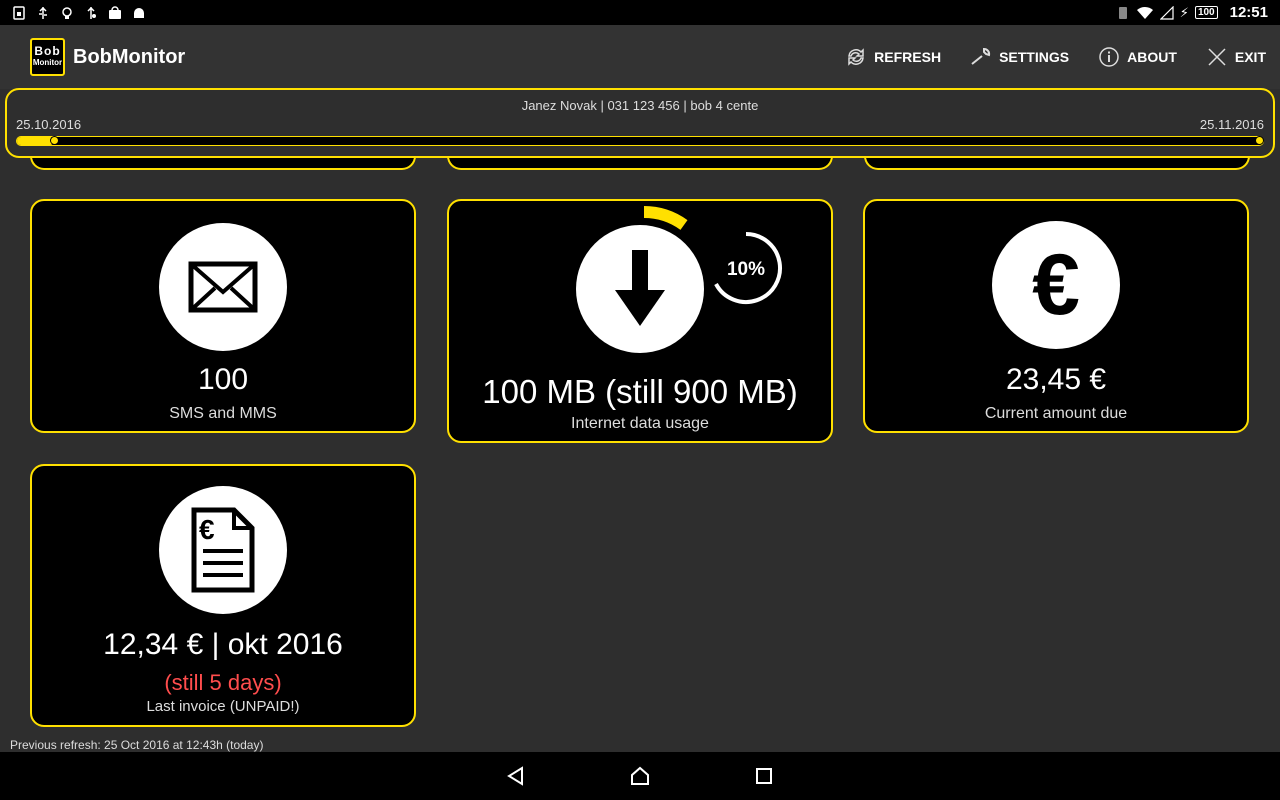  I want to click on amount-icon-circle: €, so click(1056, 285).